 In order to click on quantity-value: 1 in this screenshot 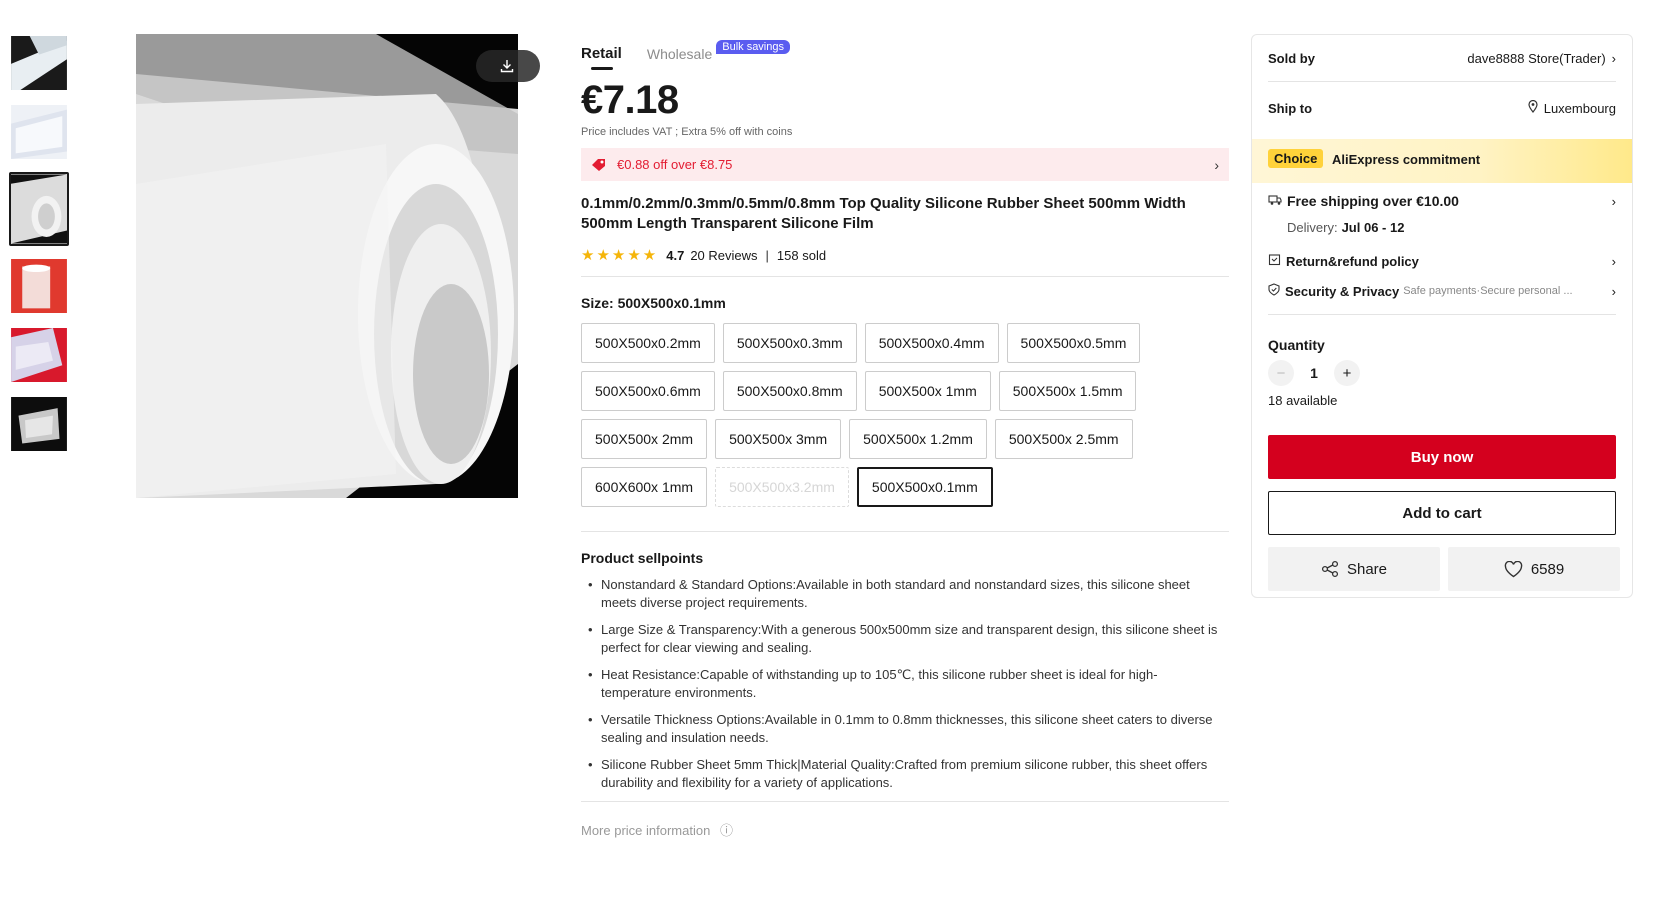, I will do `click(1314, 373)`.